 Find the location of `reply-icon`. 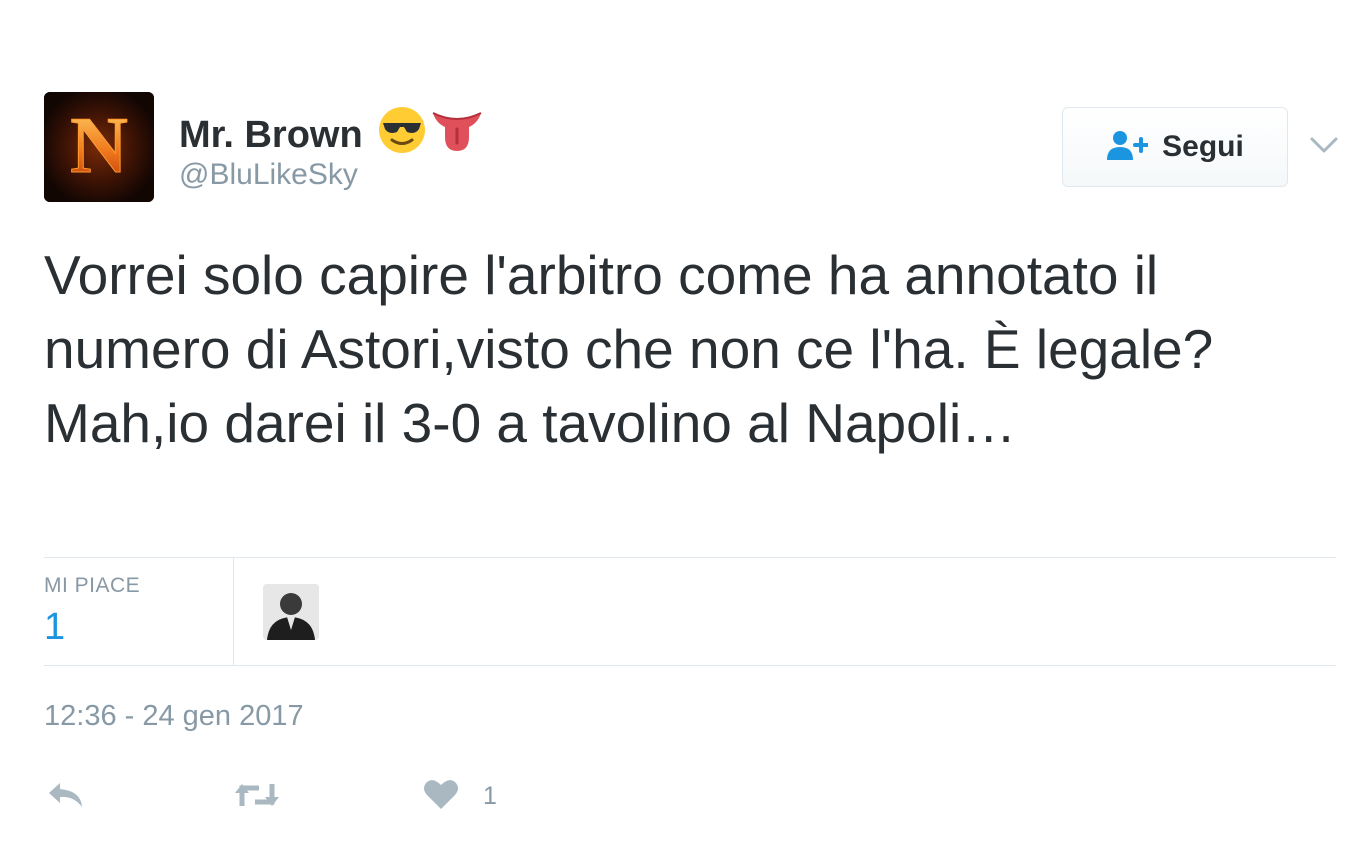

reply-icon is located at coordinates (66, 798).